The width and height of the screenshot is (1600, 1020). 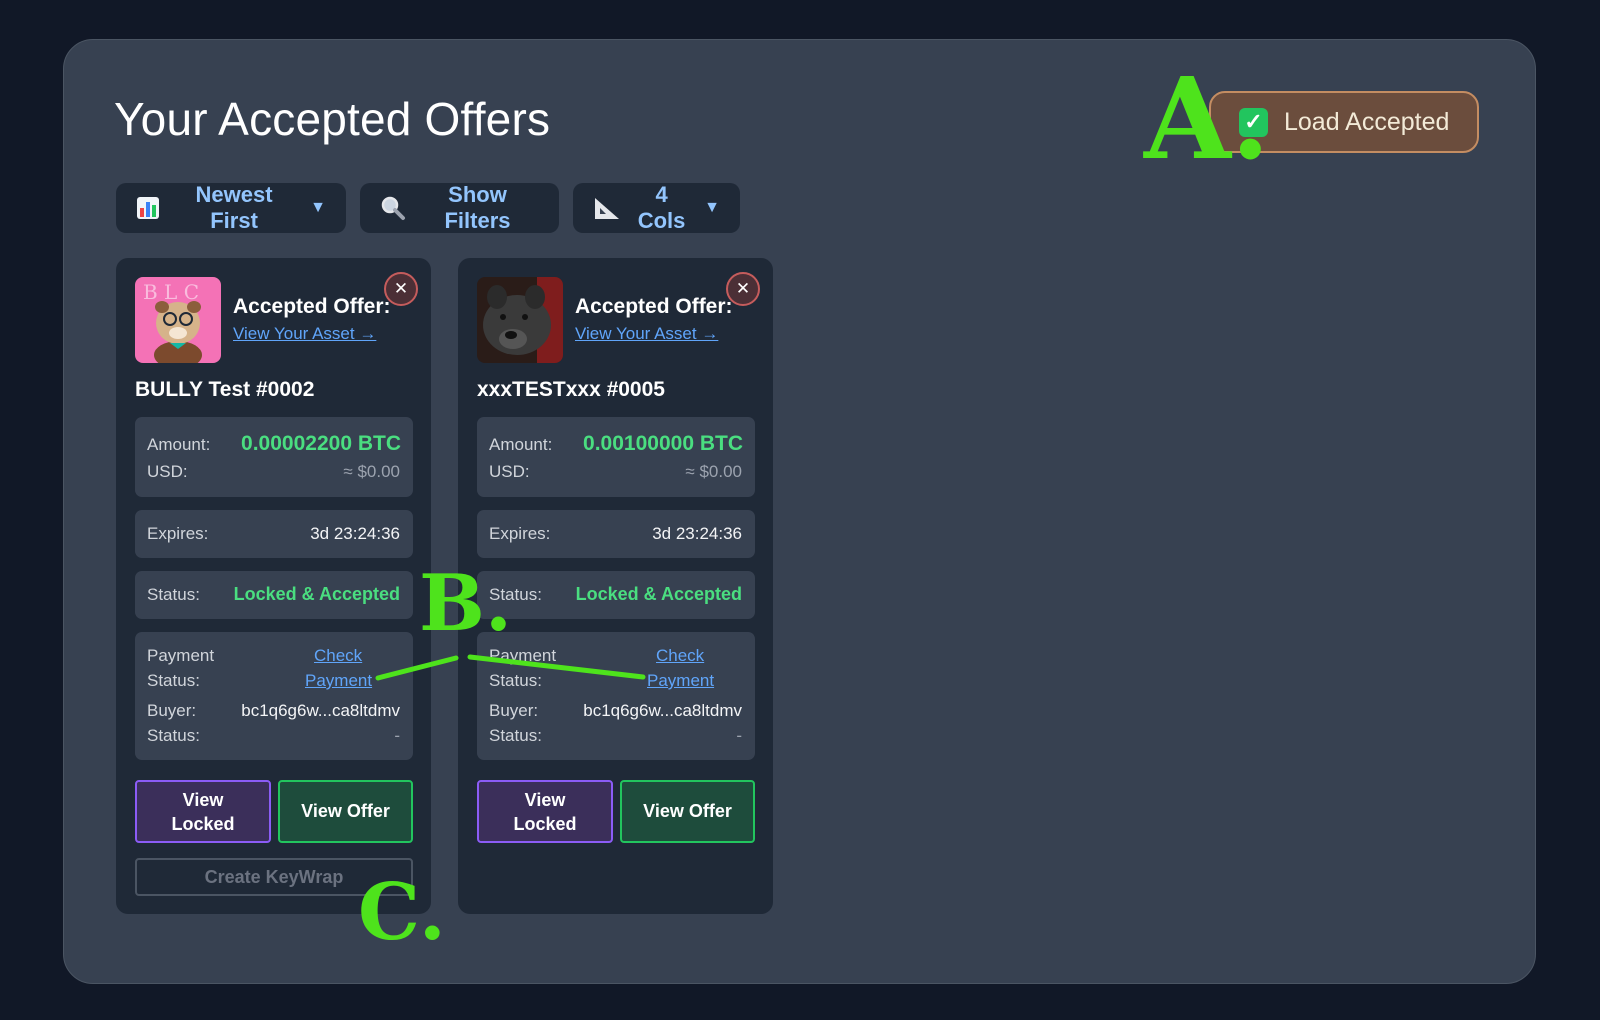 I want to click on magnifier-icon, so click(x=393, y=208).